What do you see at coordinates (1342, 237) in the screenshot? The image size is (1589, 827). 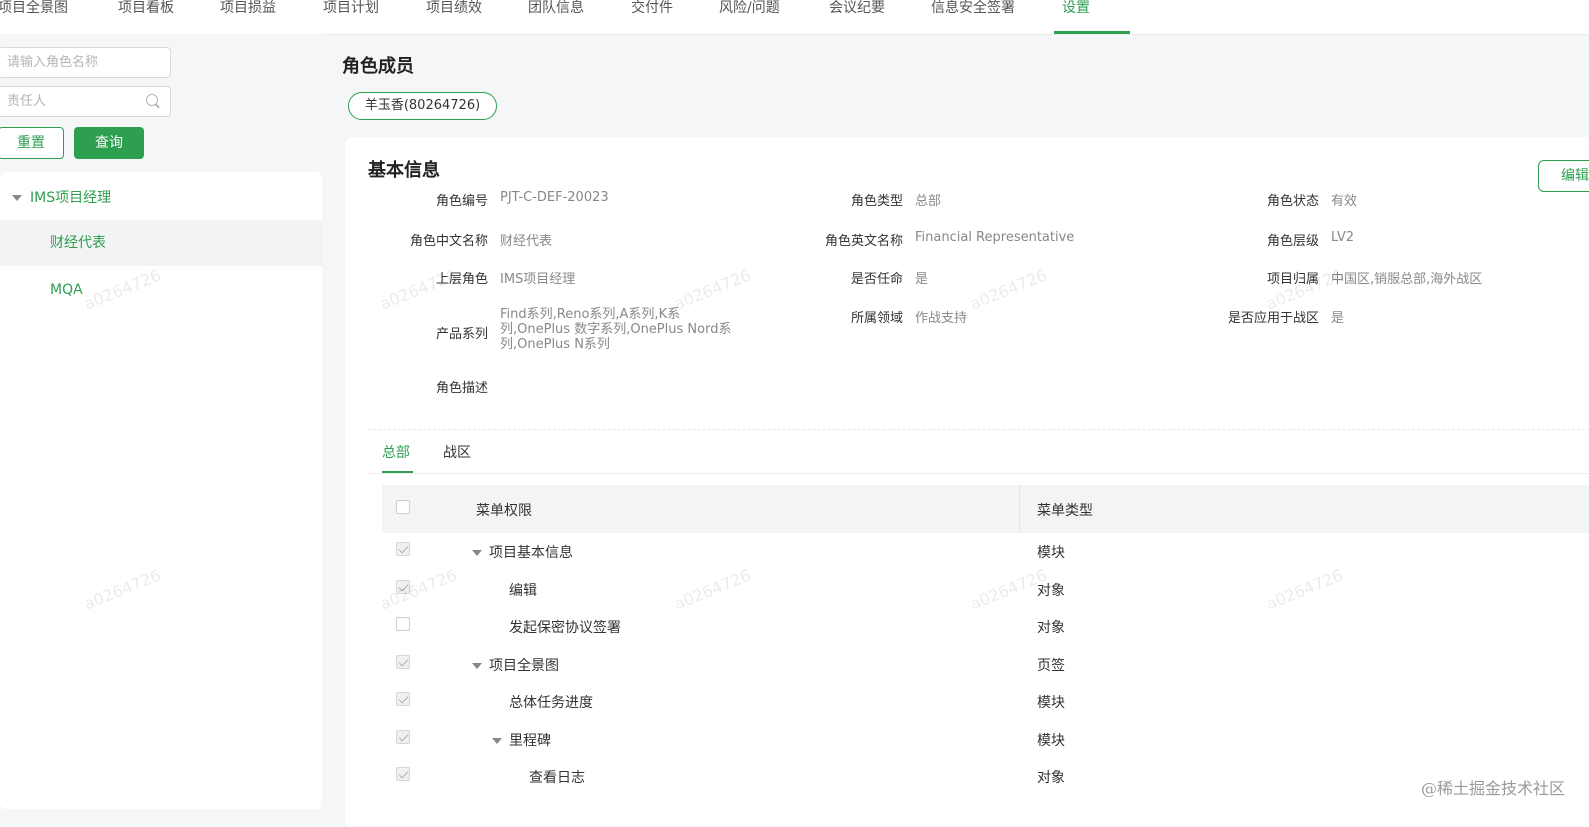 I see `role-level-value: LV2` at bounding box center [1342, 237].